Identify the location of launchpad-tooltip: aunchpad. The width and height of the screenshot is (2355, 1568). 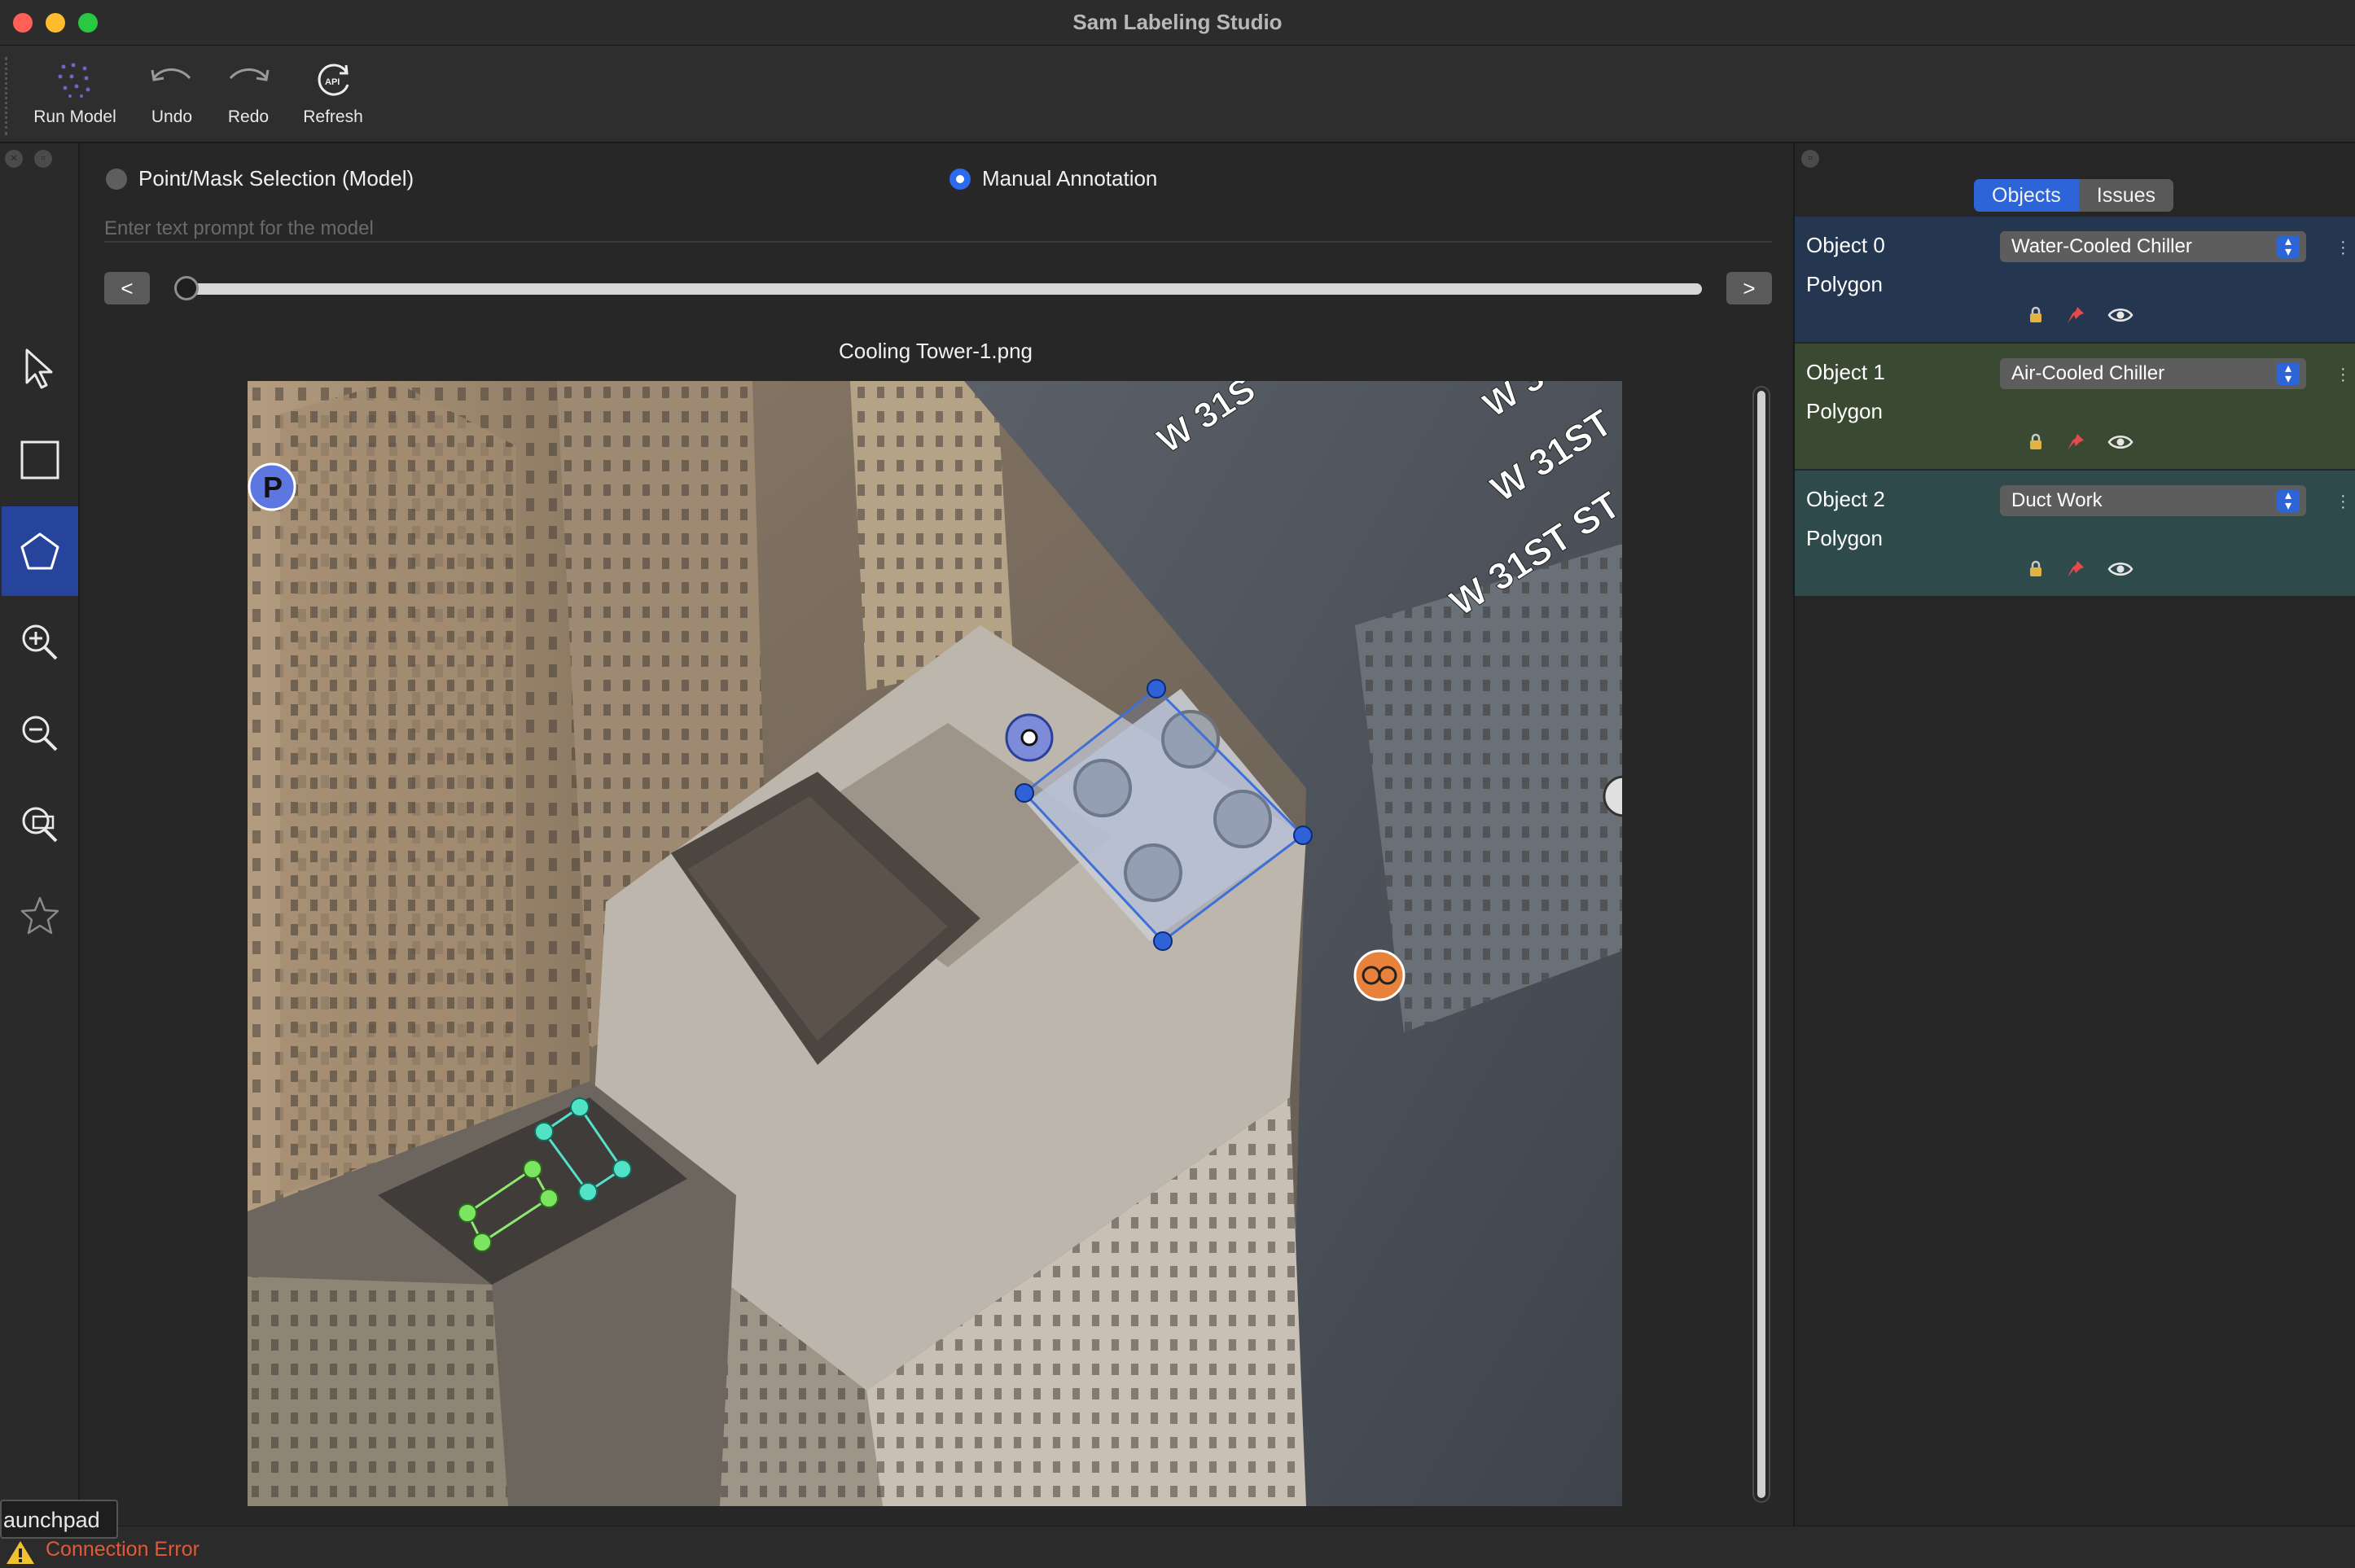
(59, 1519).